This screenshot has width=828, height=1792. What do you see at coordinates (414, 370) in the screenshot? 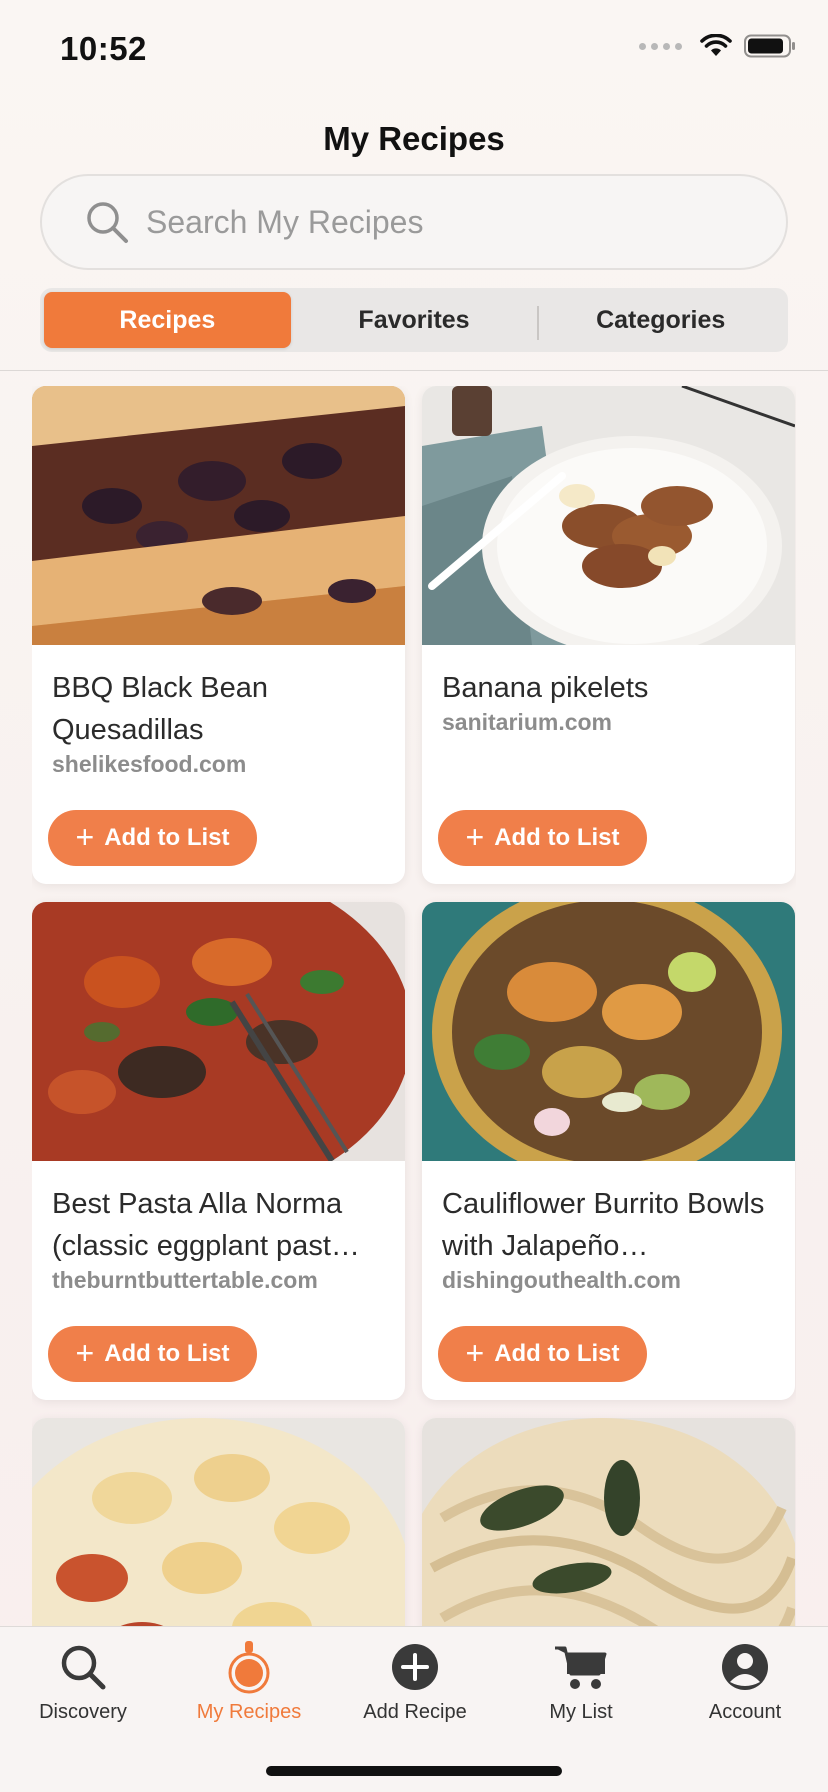
I see `header-divider` at bounding box center [414, 370].